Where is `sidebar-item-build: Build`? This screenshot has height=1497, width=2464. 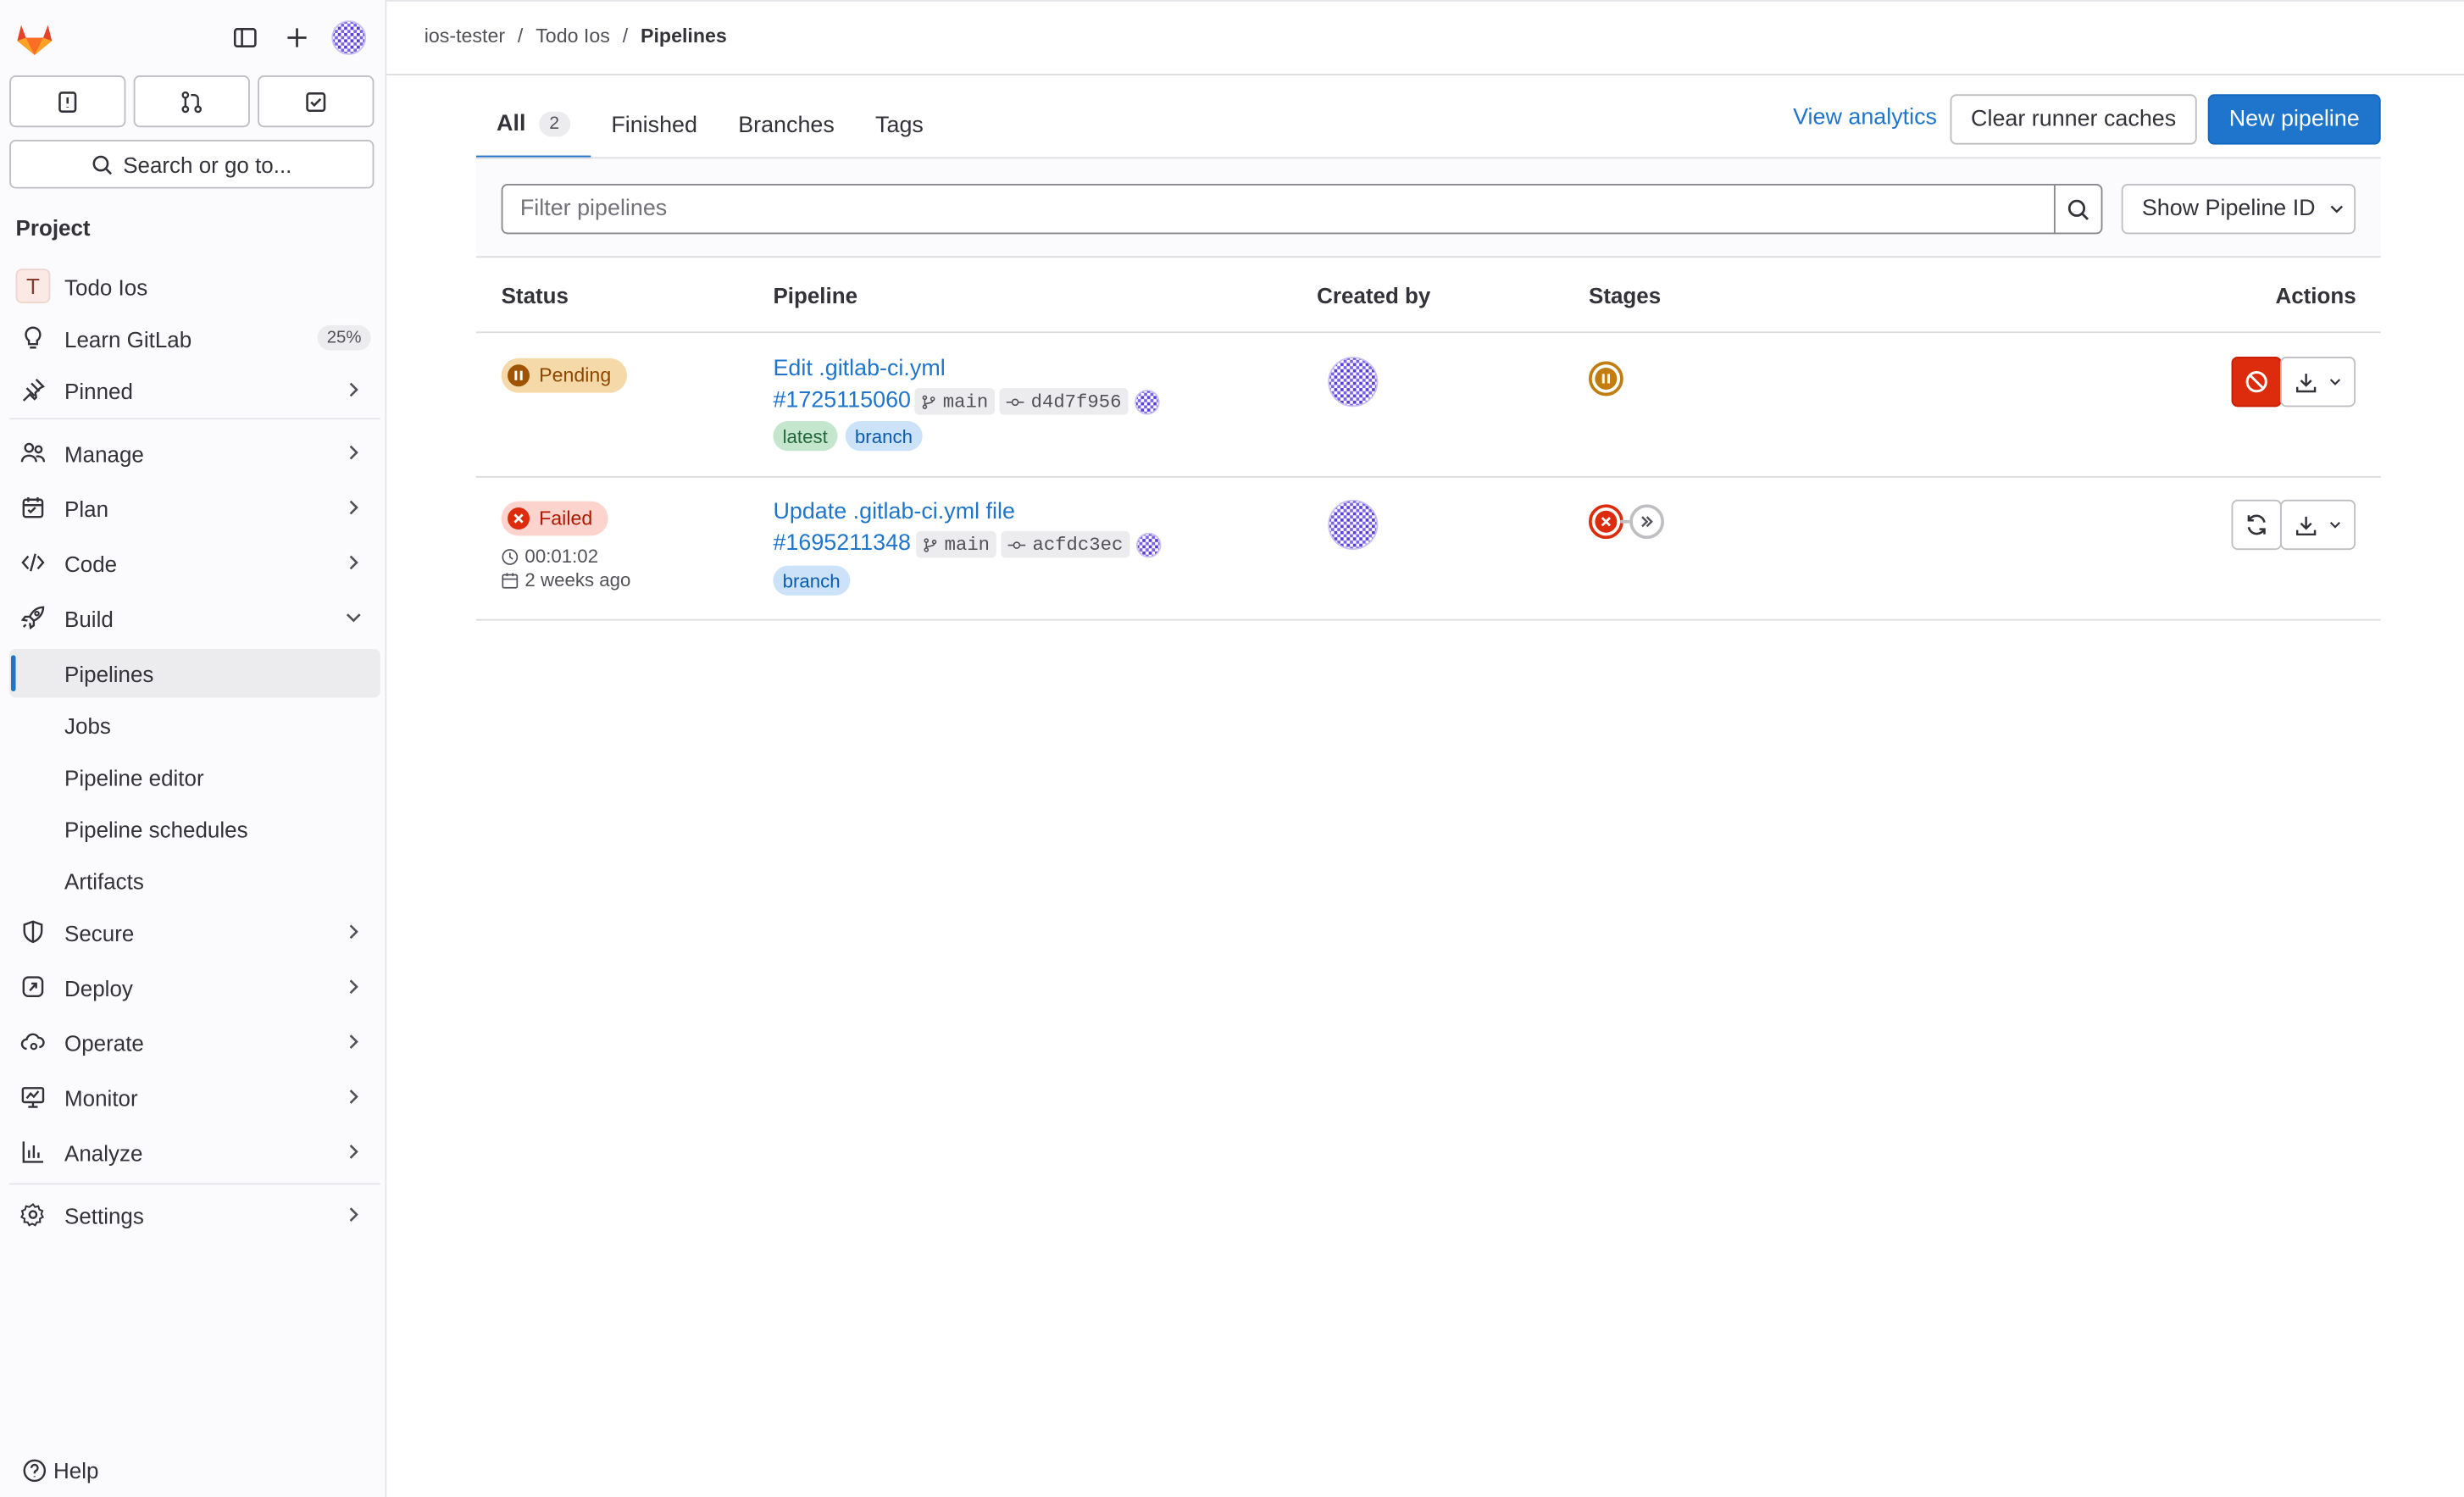 sidebar-item-build: Build is located at coordinates (195, 618).